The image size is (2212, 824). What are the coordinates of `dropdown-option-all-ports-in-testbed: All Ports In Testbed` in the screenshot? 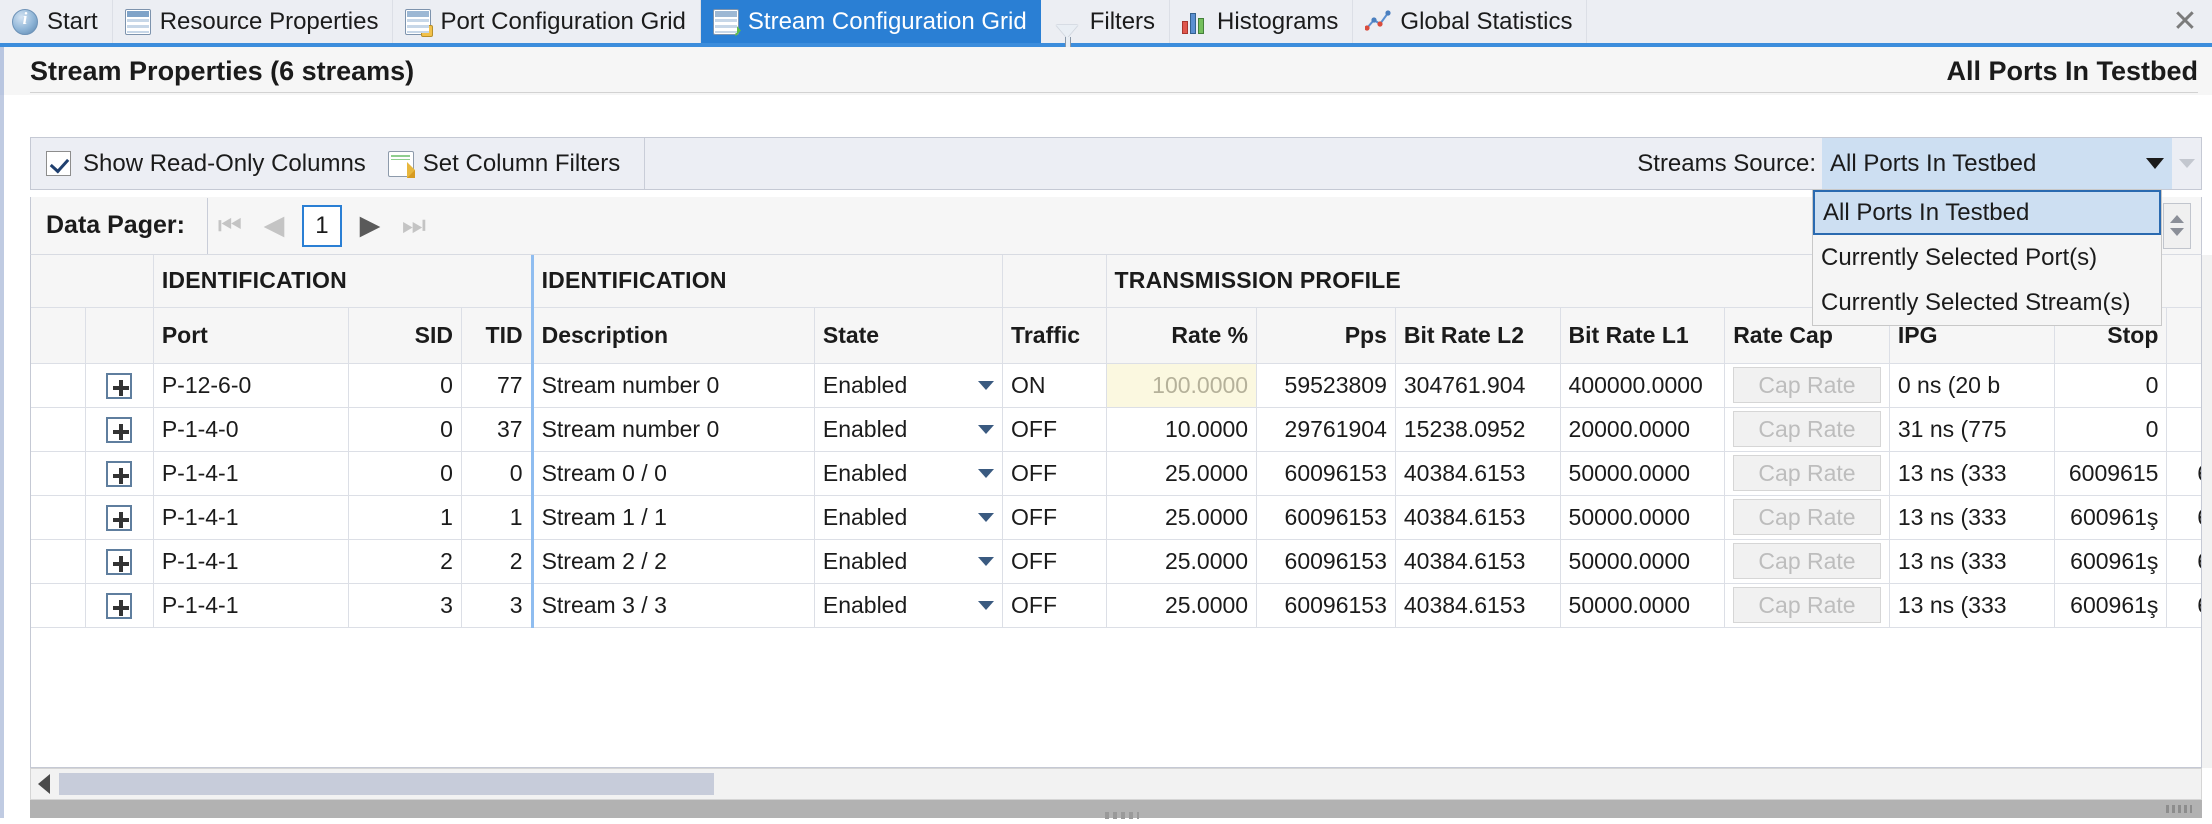 It's located at (1987, 212).